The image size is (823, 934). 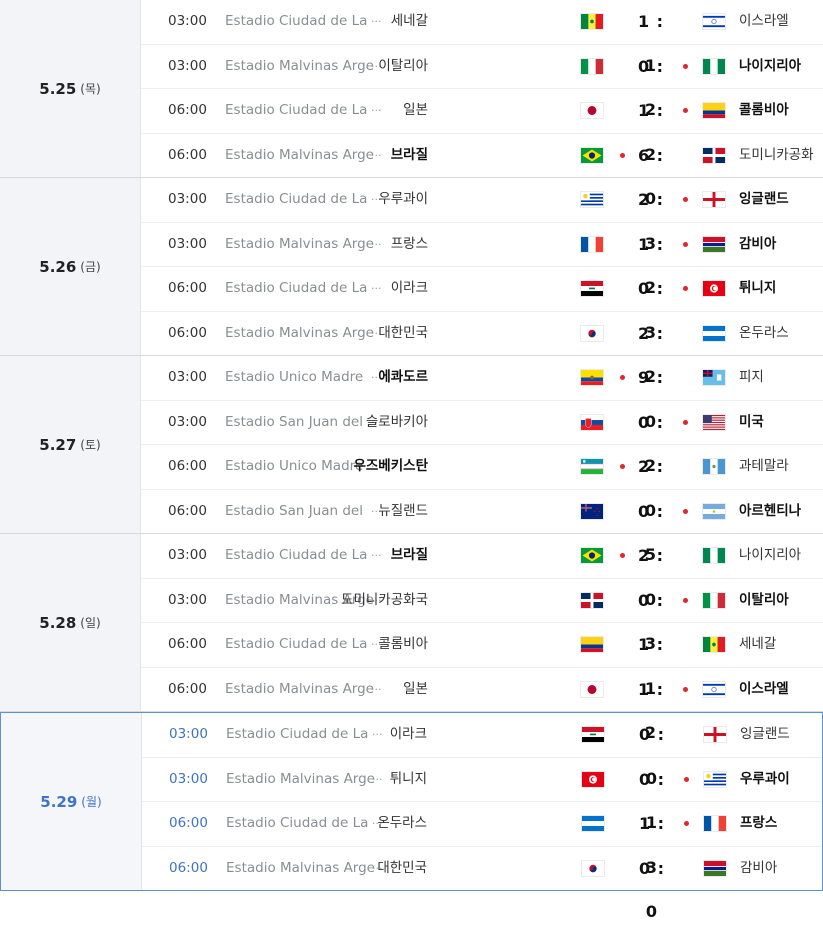 I want to click on gambia-flag-icon, so click(x=715, y=868).